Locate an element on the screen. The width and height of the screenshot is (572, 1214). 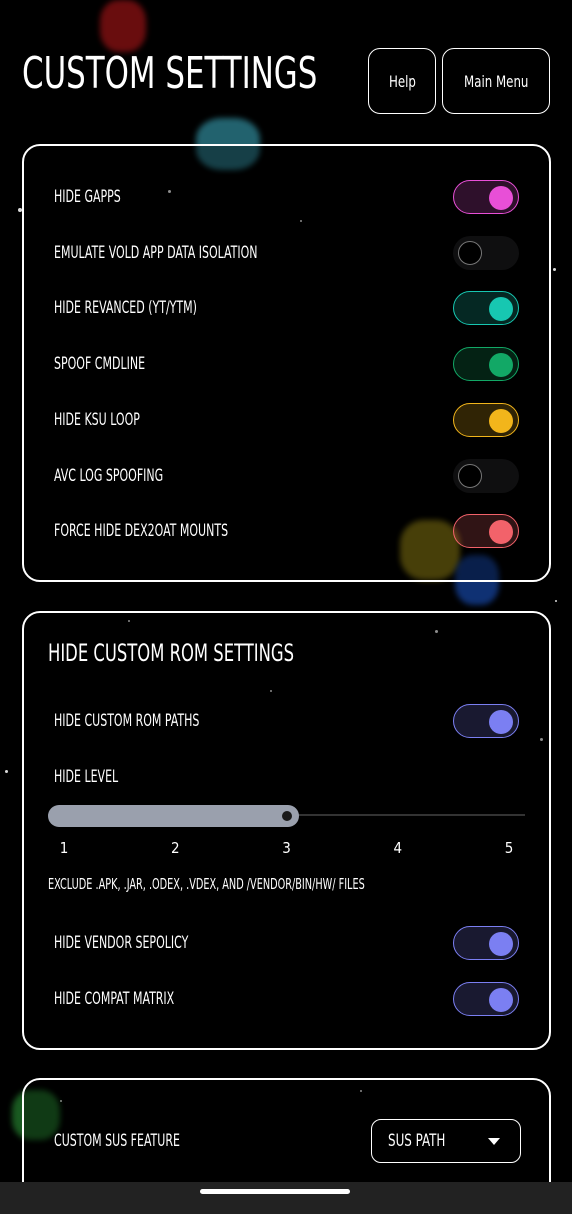
setting-row: FORCE HIDE DEX2OAT MOUNTS is located at coordinates (286, 531).